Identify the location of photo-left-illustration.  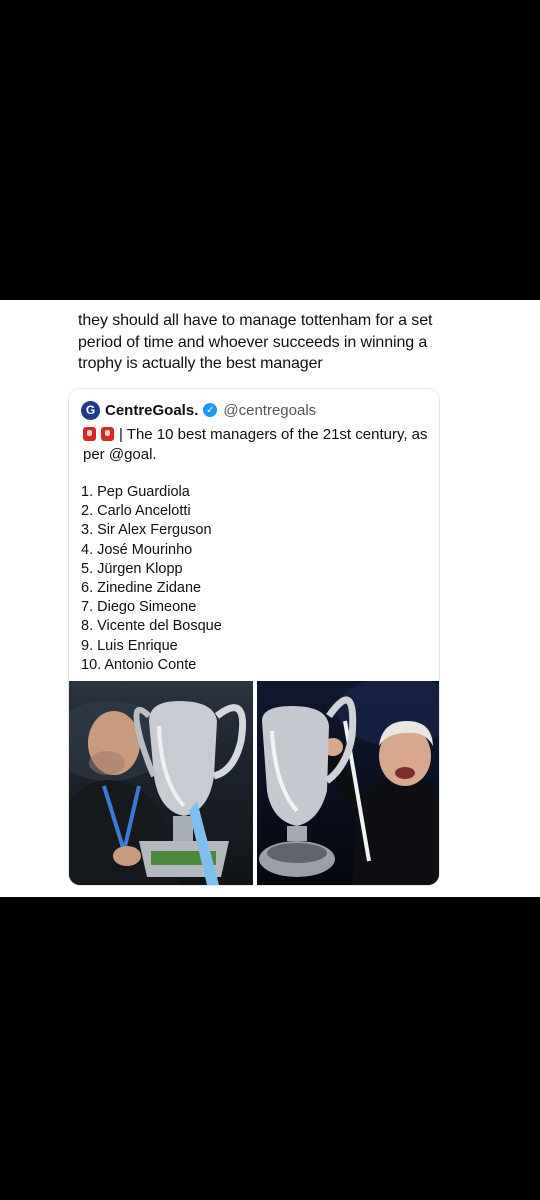
(158, 793).